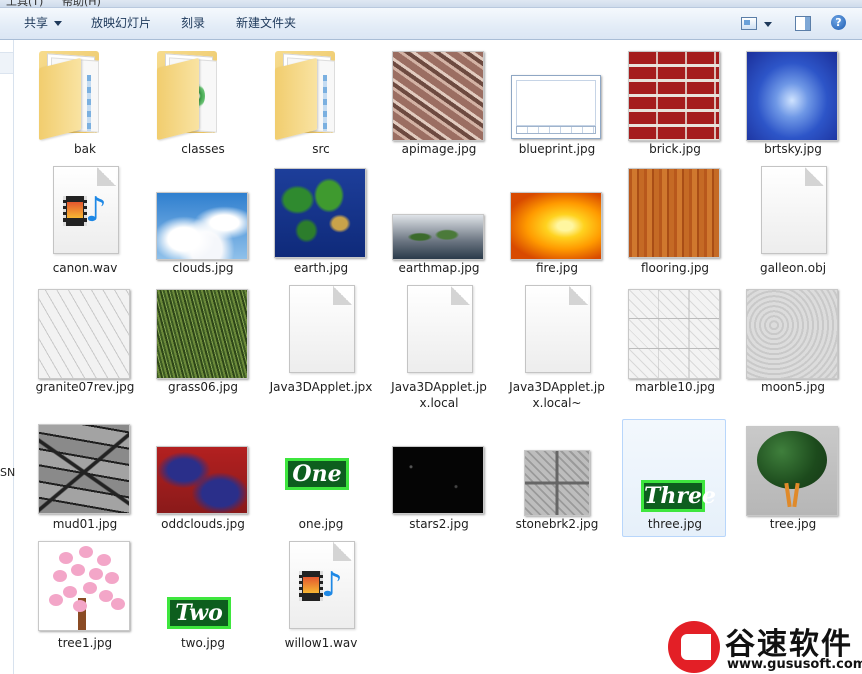 The height and width of the screenshot is (674, 862). I want to click on share-button: 共享, so click(43, 23).